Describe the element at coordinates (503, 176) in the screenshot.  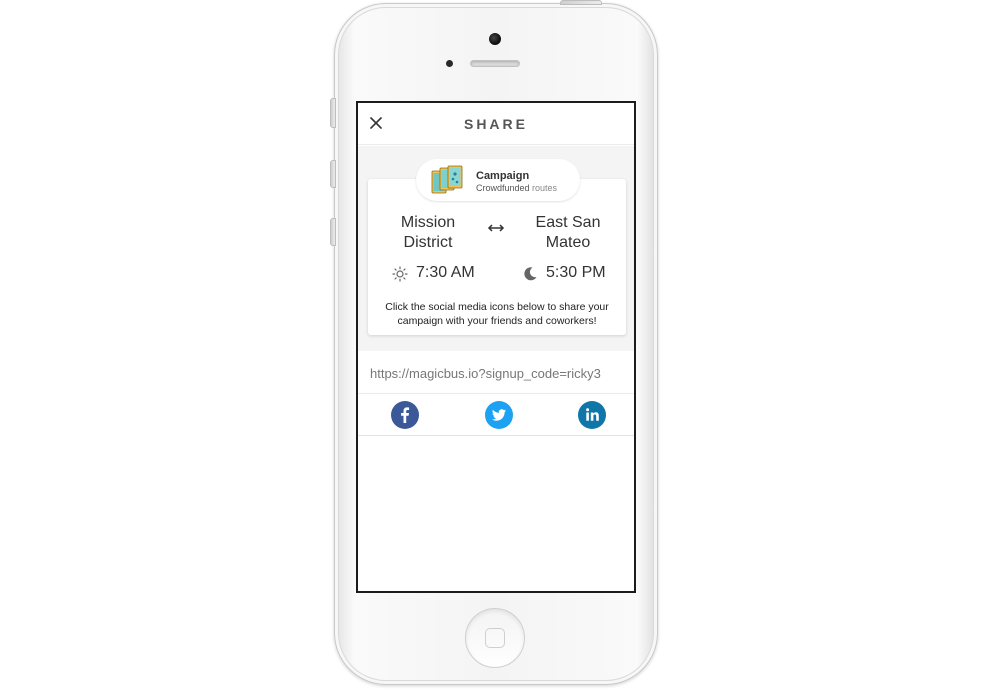
I see `badge-title: Campaign` at that location.